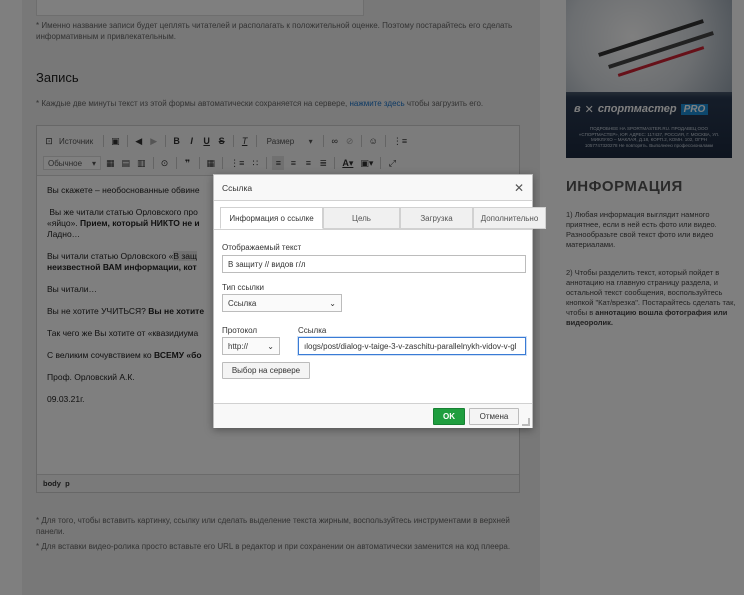 The image size is (744, 595). Describe the element at coordinates (271, 218) in the screenshot. I see `tab-link-info: Информация о ссылке` at that location.